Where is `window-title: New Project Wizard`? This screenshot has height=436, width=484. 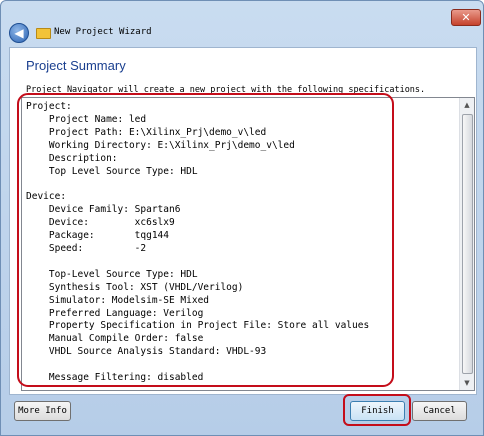
window-title: New Project Wizard is located at coordinates (103, 32).